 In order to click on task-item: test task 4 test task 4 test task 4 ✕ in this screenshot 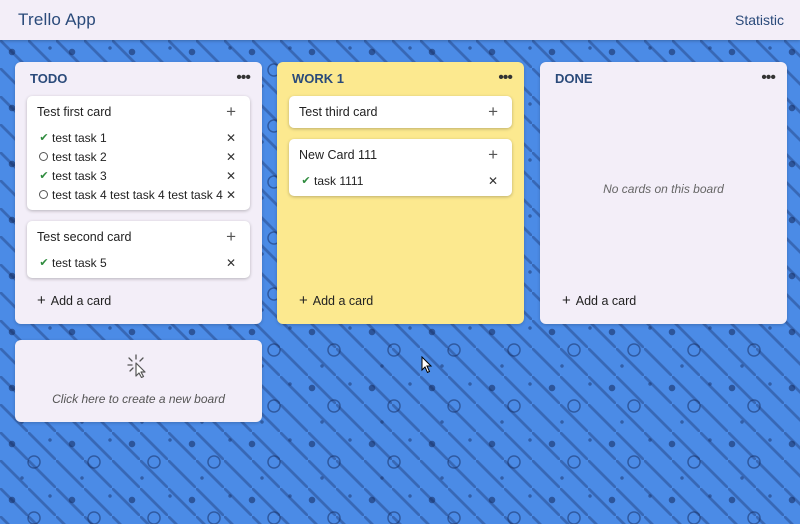, I will do `click(138, 194)`.